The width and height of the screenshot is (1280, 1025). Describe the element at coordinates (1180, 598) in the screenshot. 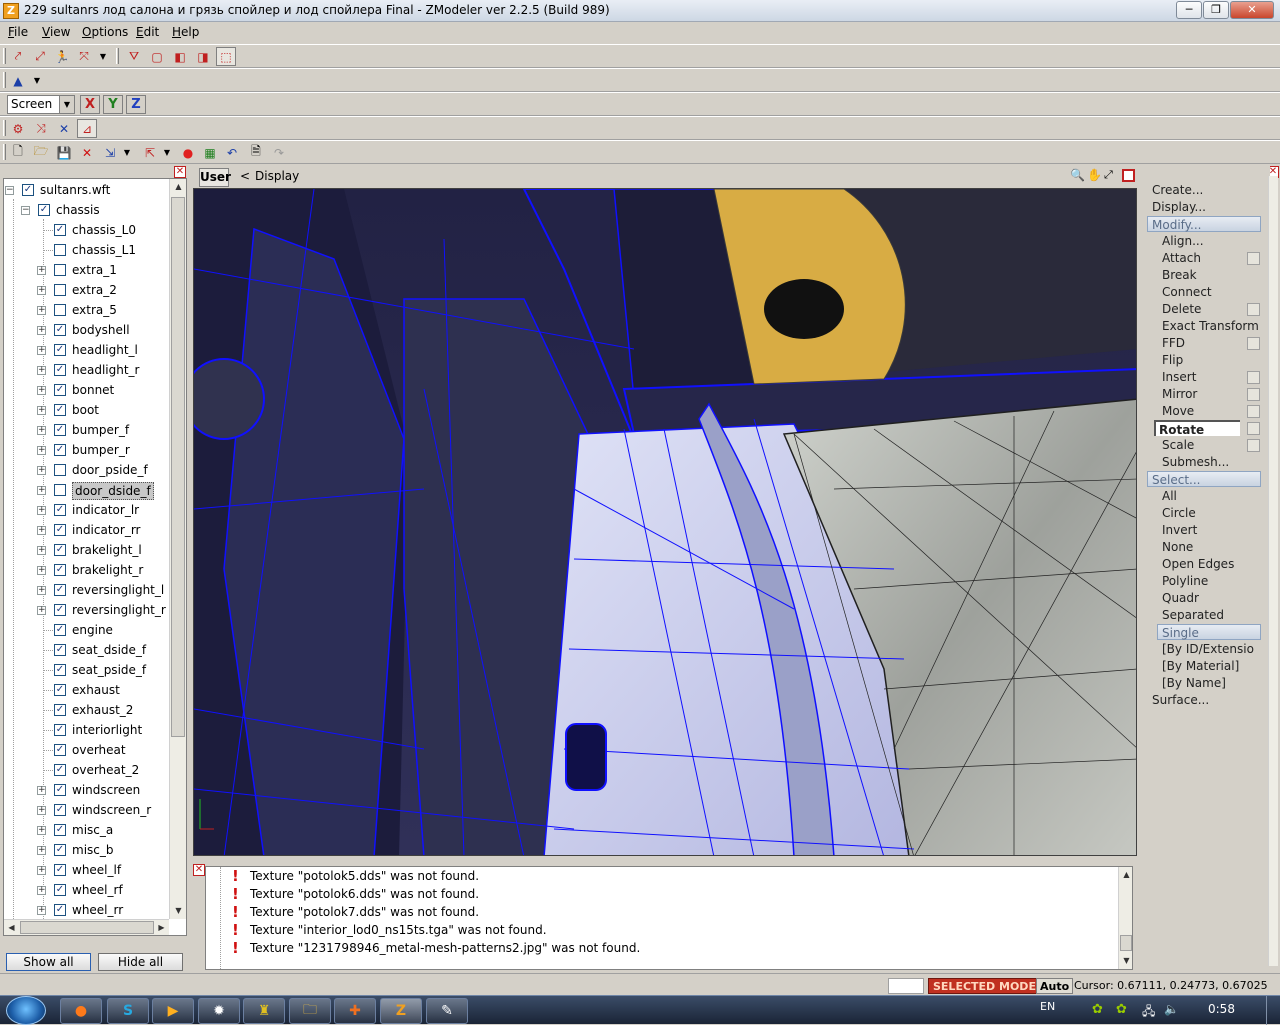

I see `cmd-select-quadr: Quadr` at that location.